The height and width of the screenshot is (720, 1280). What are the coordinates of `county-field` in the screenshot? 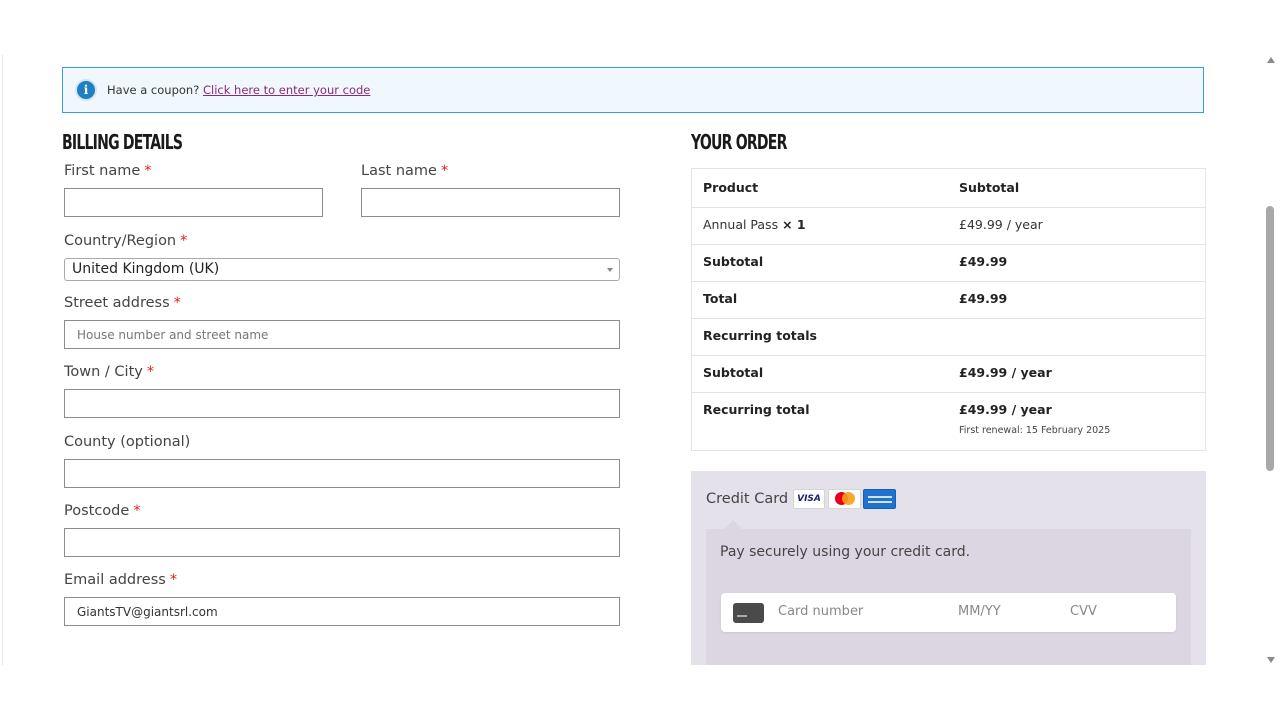 It's located at (342, 473).